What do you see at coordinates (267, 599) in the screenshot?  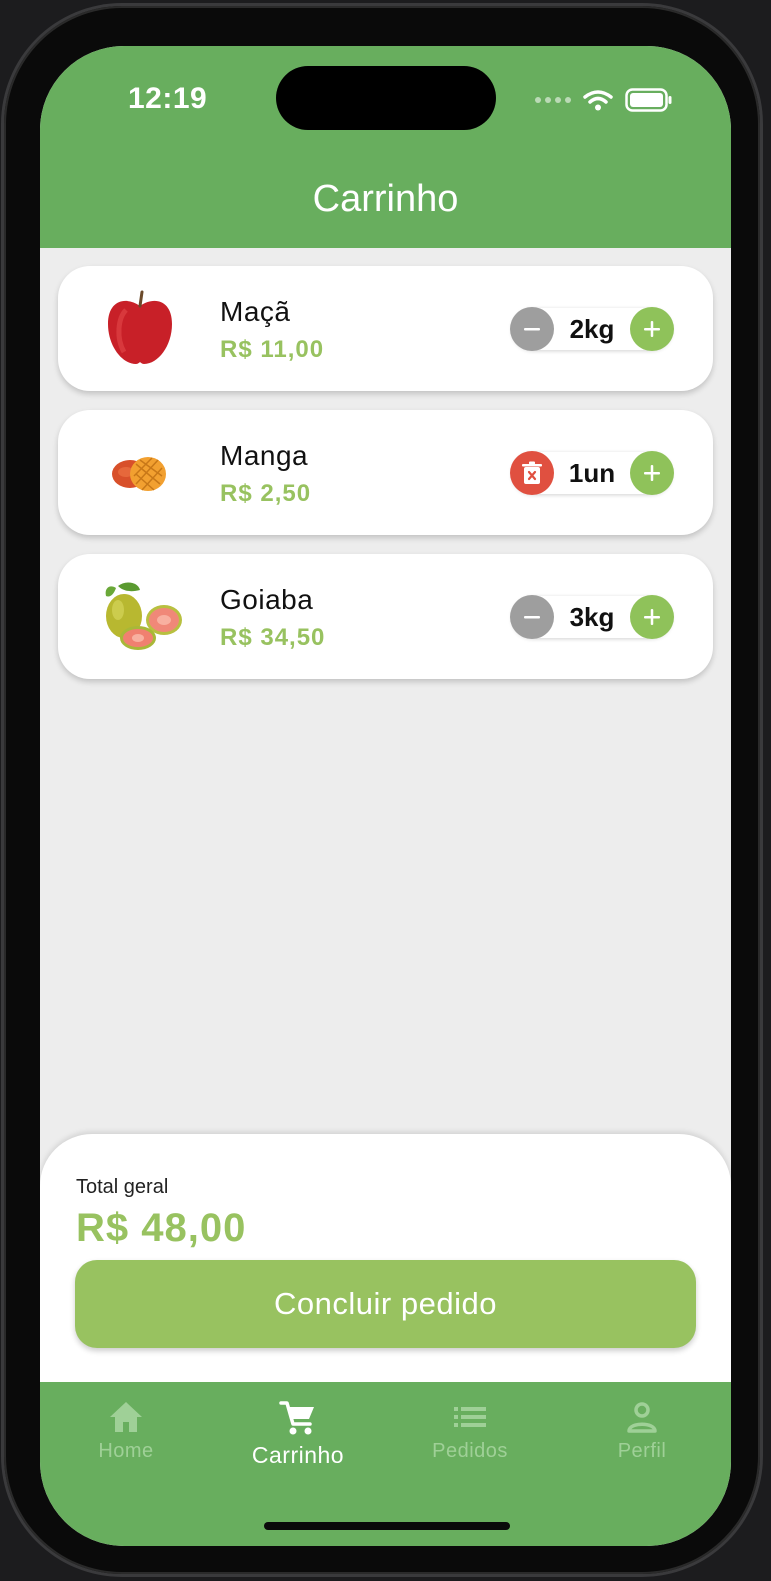 I see `product-name: Goiaba` at bounding box center [267, 599].